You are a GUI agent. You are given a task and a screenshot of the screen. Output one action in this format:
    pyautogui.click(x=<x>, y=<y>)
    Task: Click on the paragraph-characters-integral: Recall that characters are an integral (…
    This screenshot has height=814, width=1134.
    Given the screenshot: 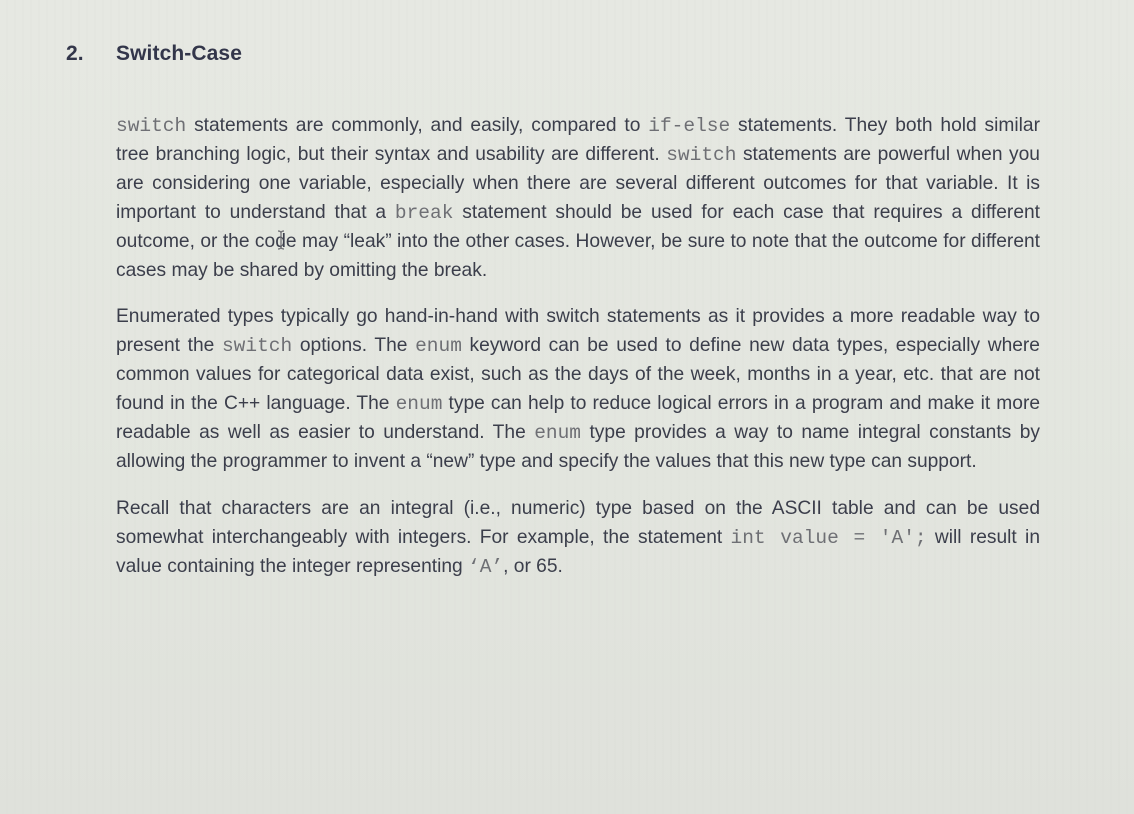 What is the action you would take?
    pyautogui.click(x=578, y=538)
    